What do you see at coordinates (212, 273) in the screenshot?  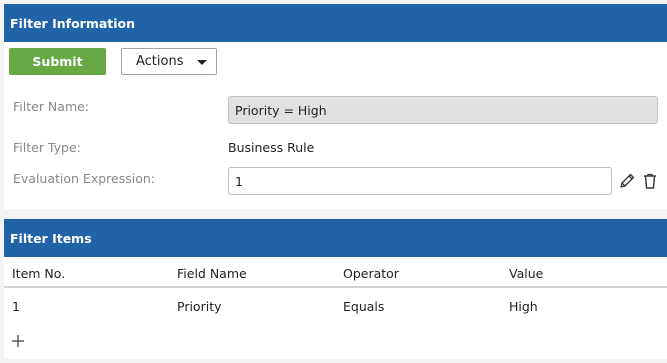 I see `column-header-field-name: Field Name` at bounding box center [212, 273].